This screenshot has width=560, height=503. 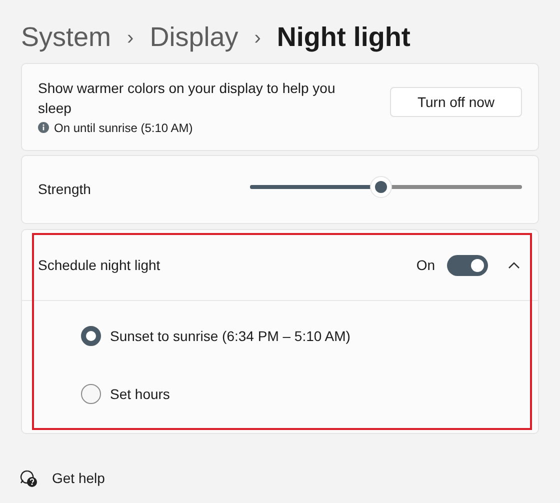 I want to click on turn-off-button: Turn off now, so click(x=456, y=102).